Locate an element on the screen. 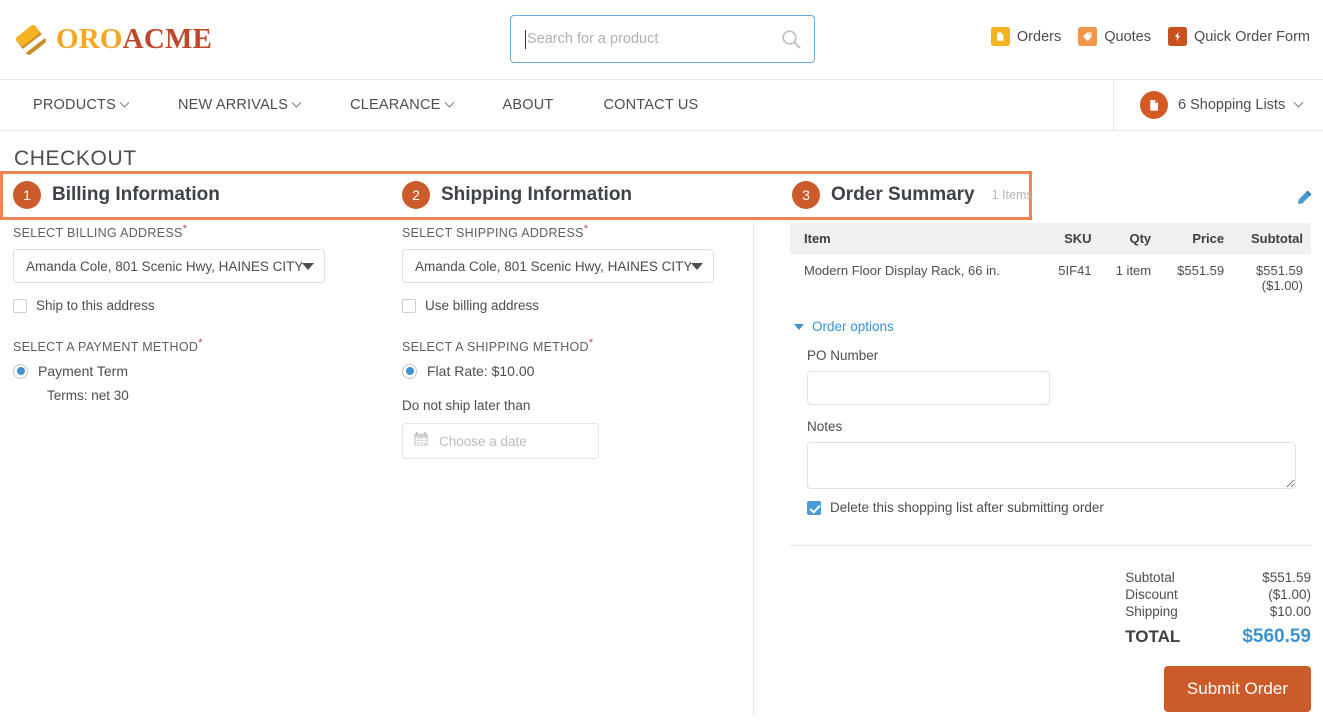 The image size is (1323, 721). ship-to-this-address-checkbox-row: Ship to this address is located at coordinates (198, 305).